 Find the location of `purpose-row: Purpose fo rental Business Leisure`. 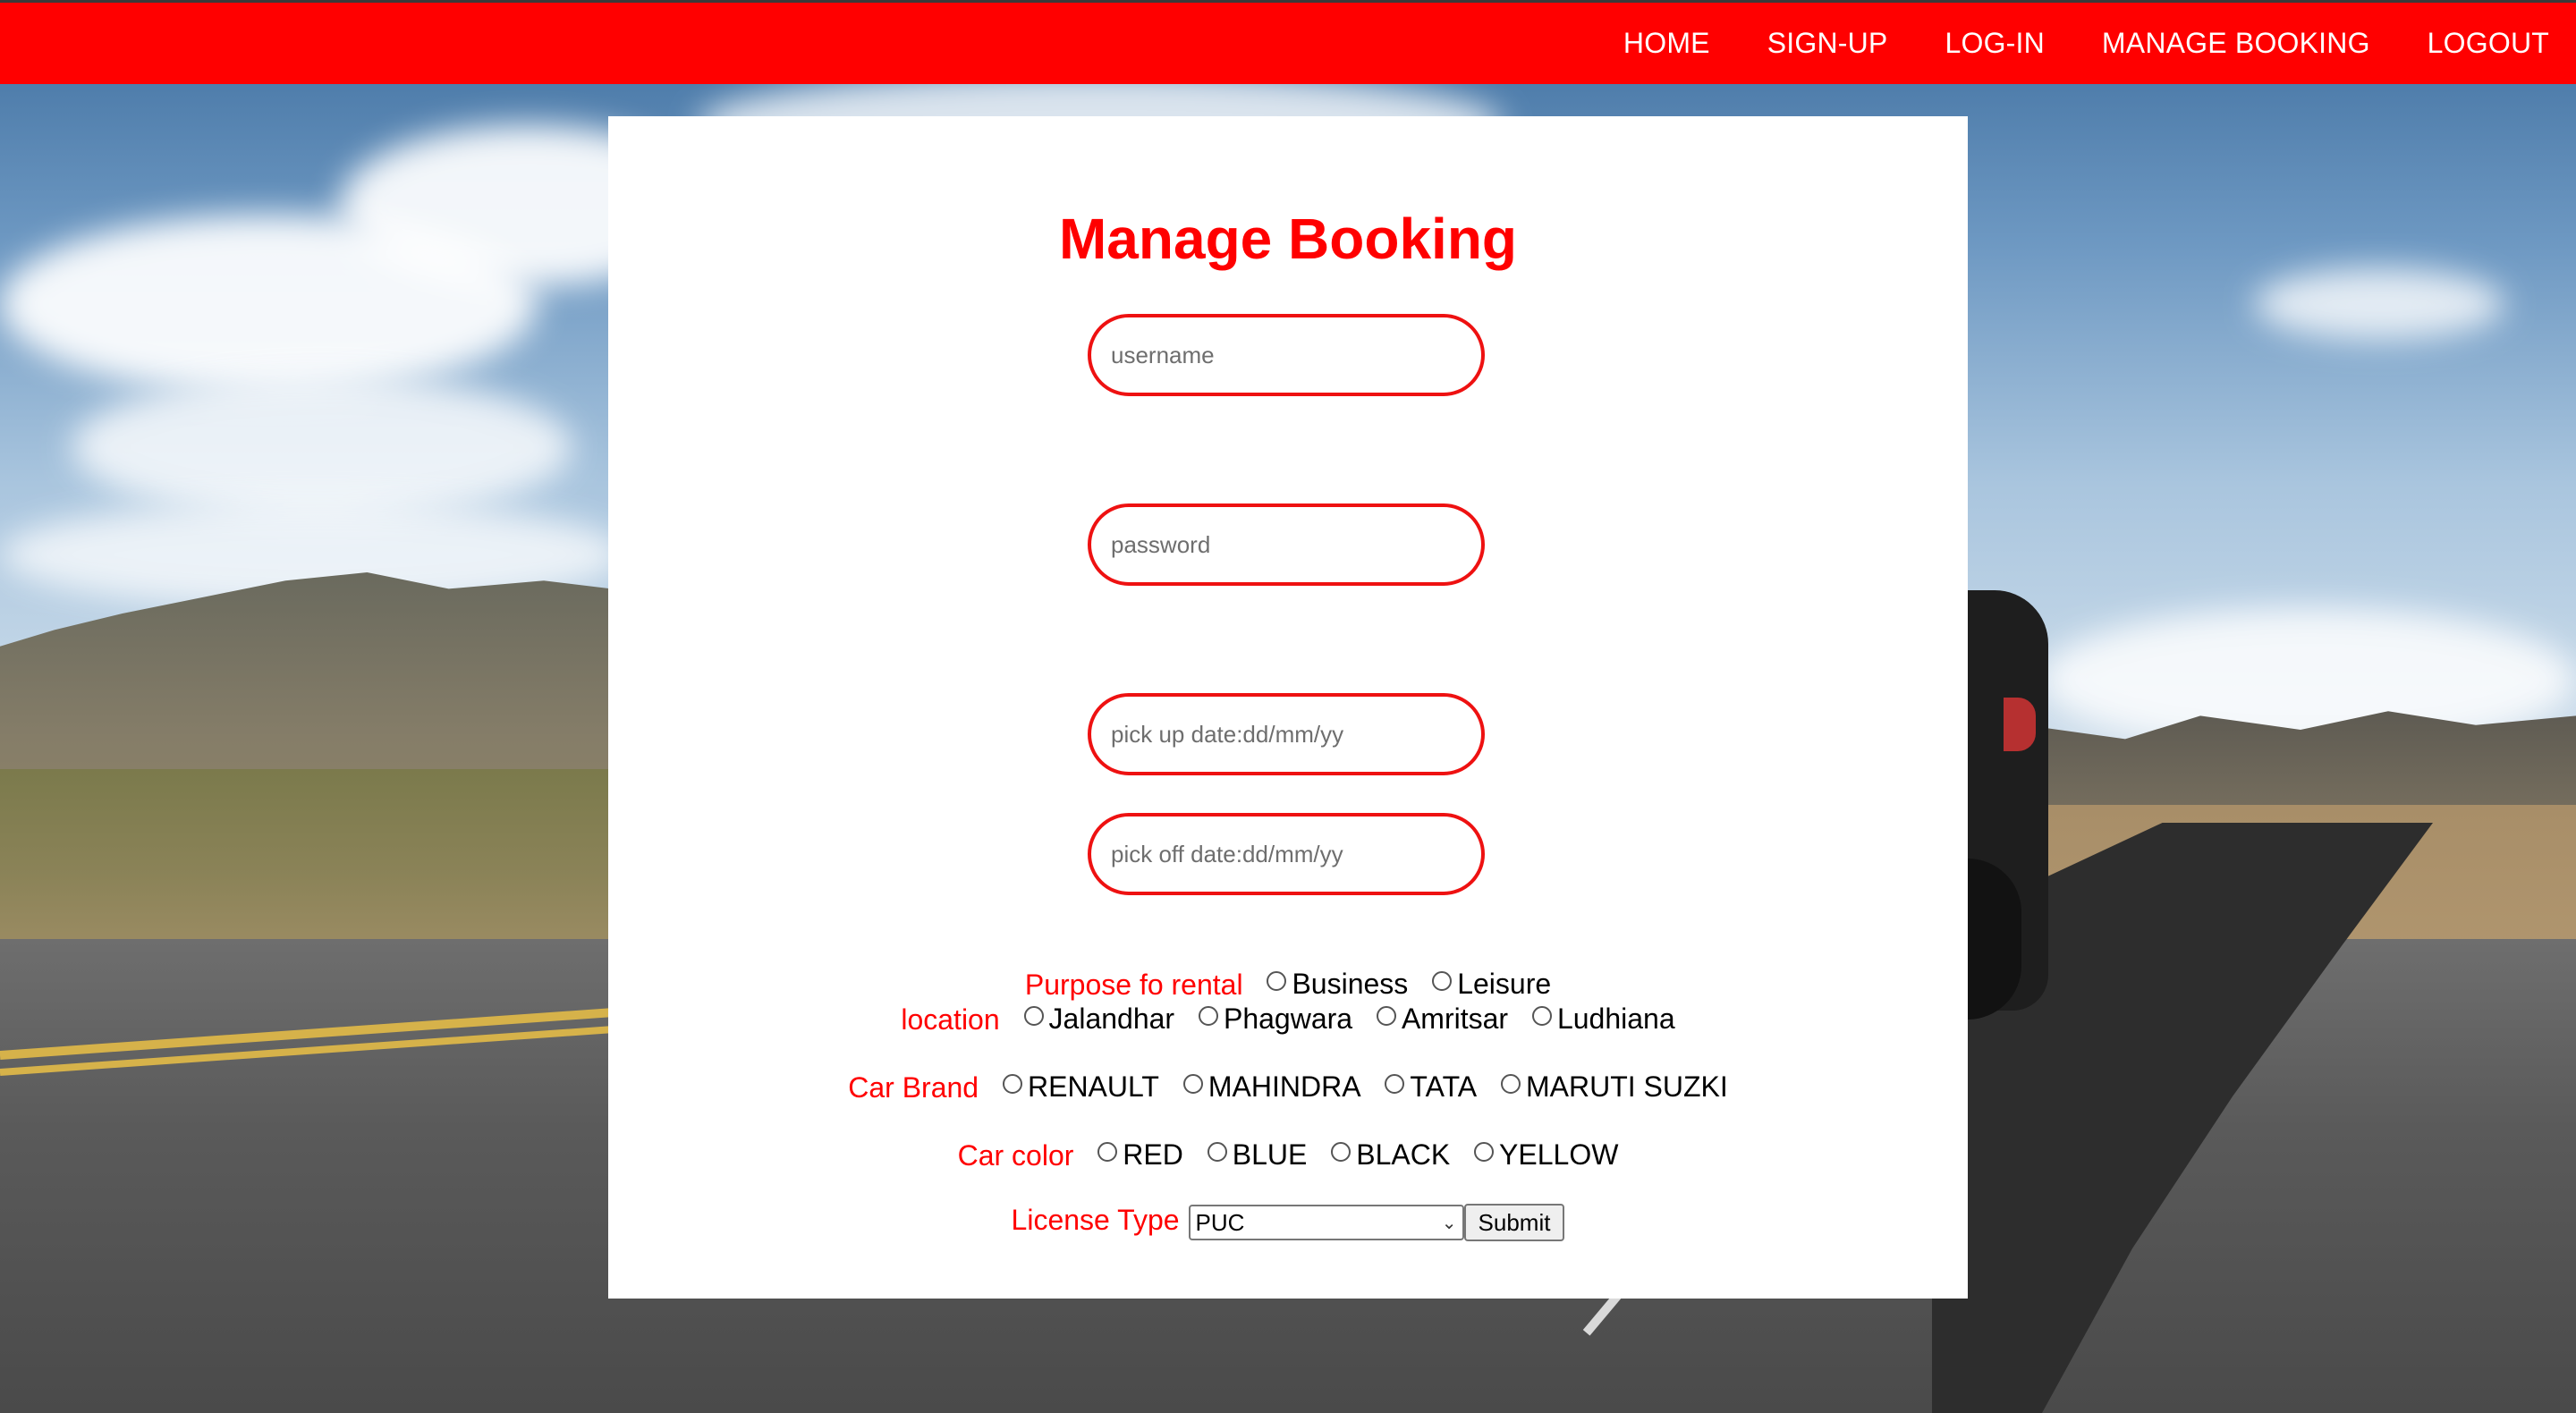

purpose-row: Purpose fo rental Business Leisure is located at coordinates (1288, 985).